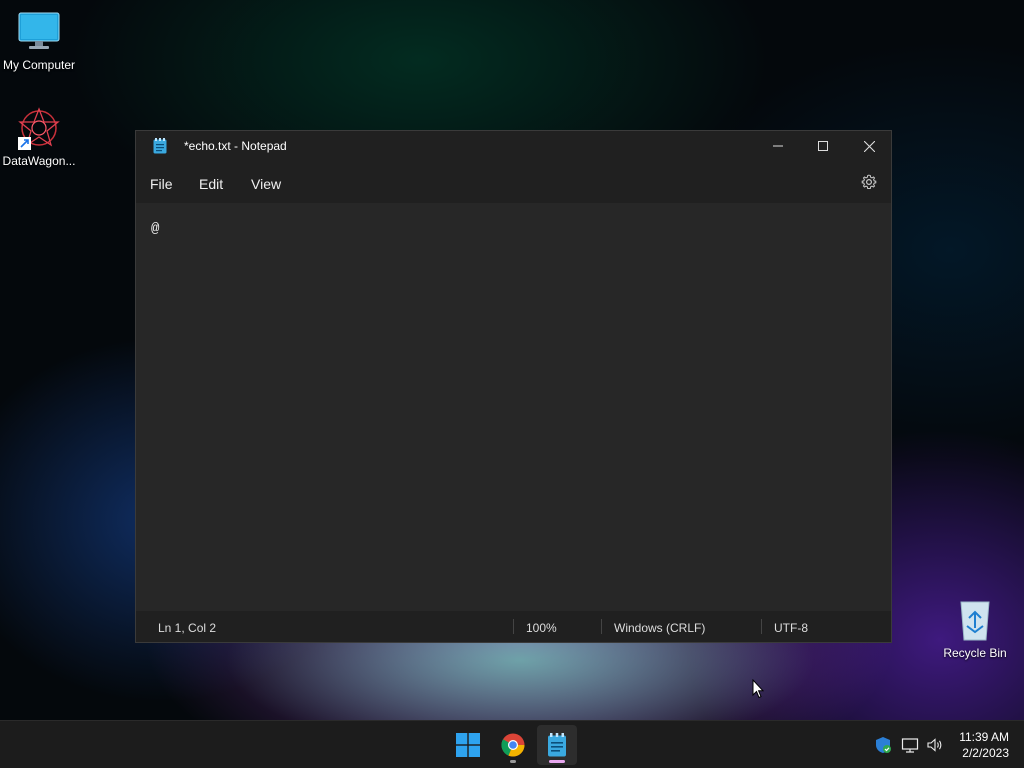  I want to click on encoding: UTF-8, so click(791, 628).